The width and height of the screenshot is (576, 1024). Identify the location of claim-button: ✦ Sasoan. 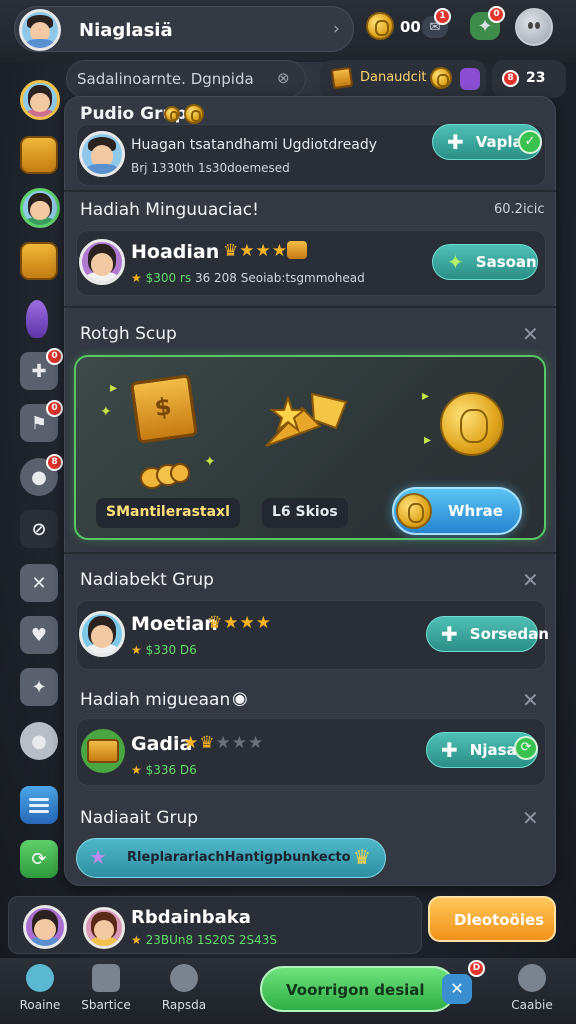
(485, 262).